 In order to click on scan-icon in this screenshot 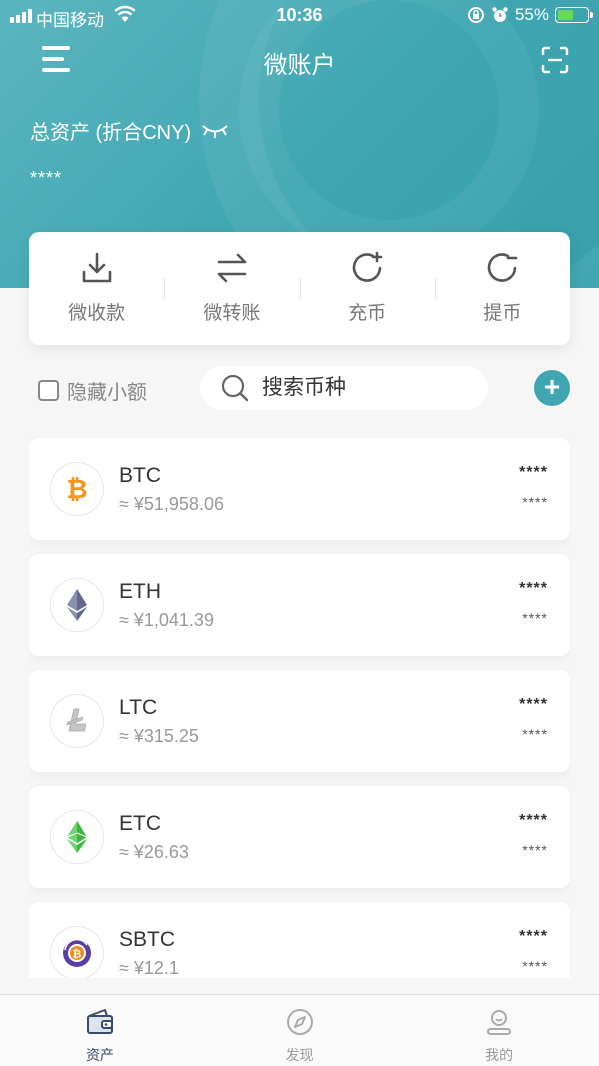, I will do `click(555, 60)`.